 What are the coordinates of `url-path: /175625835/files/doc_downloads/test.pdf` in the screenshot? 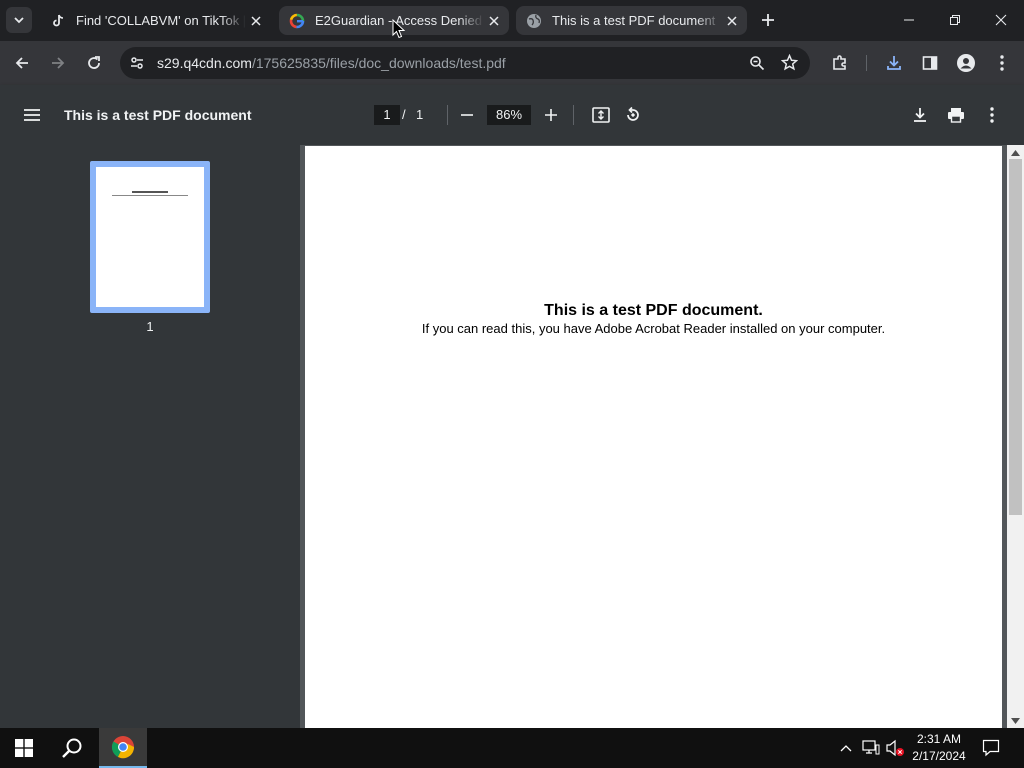 It's located at (378, 63).